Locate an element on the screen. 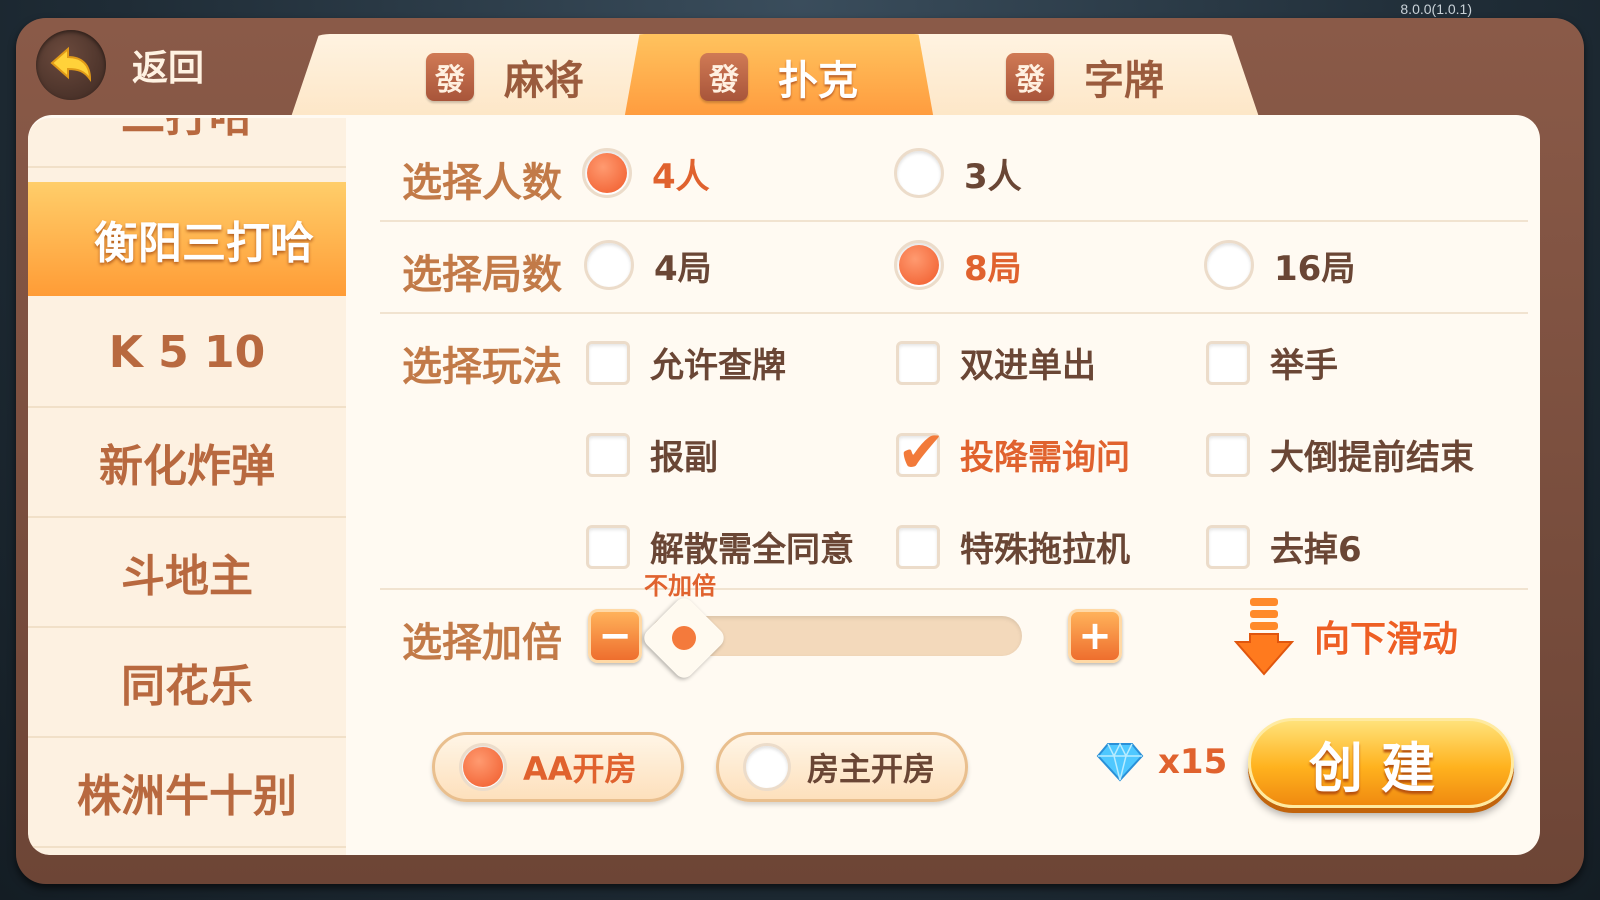 This screenshot has height=900, width=1600. rule-dissolve-all-agree: 解散需全同意 is located at coordinates (720, 546).